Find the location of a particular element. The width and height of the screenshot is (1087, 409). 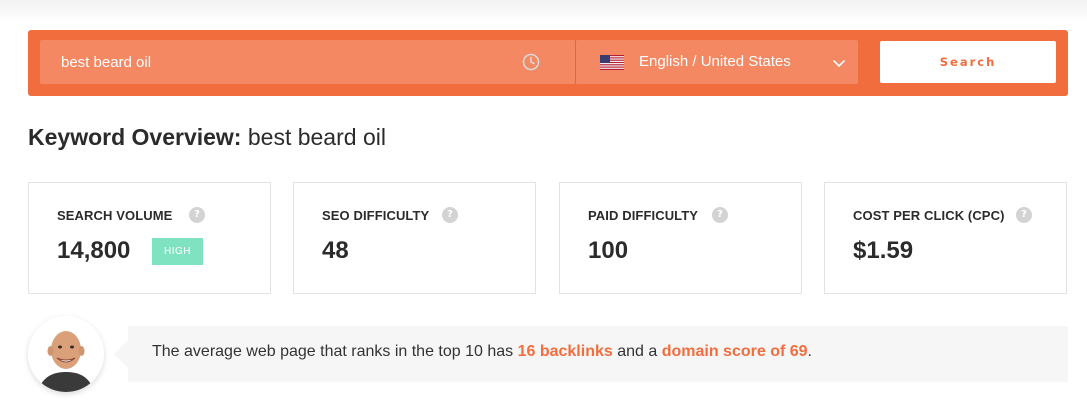

page-title: Keyword Overview: best beard oil is located at coordinates (207, 137).